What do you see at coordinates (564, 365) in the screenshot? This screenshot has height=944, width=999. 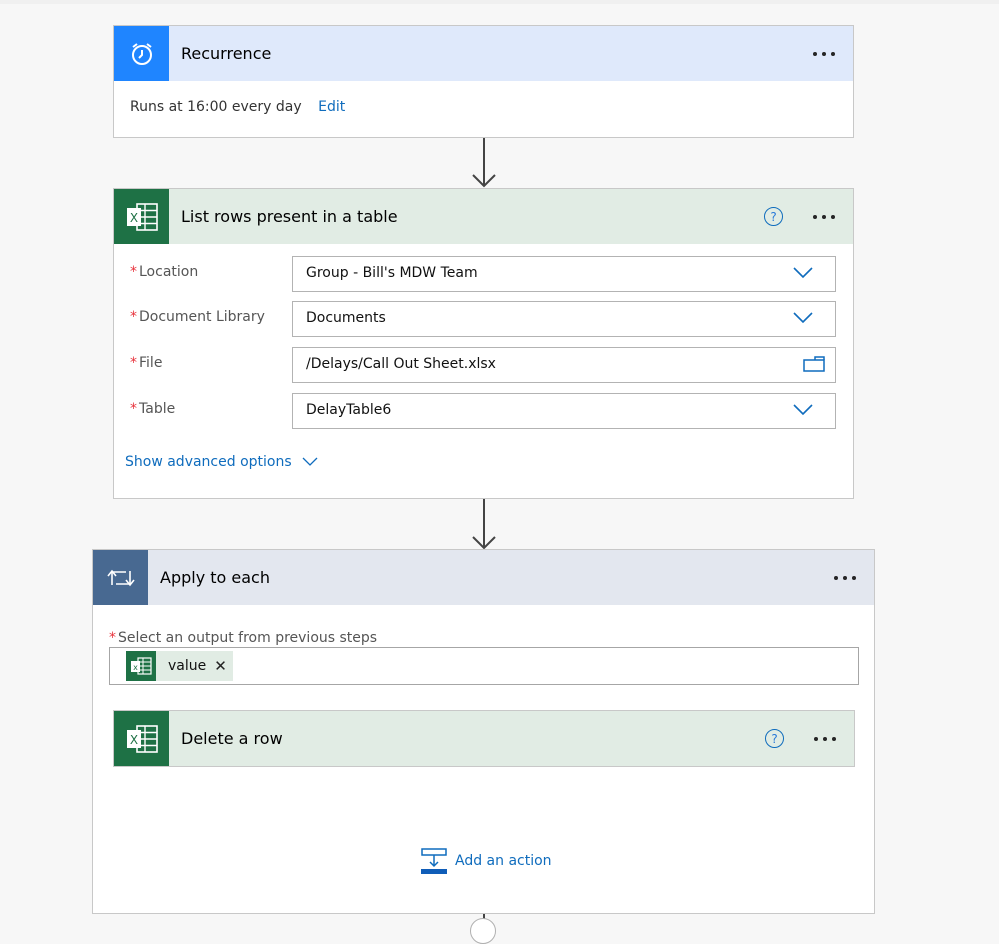 I see `file-input: /Delays/Call Out Sheet.xlsx` at bounding box center [564, 365].